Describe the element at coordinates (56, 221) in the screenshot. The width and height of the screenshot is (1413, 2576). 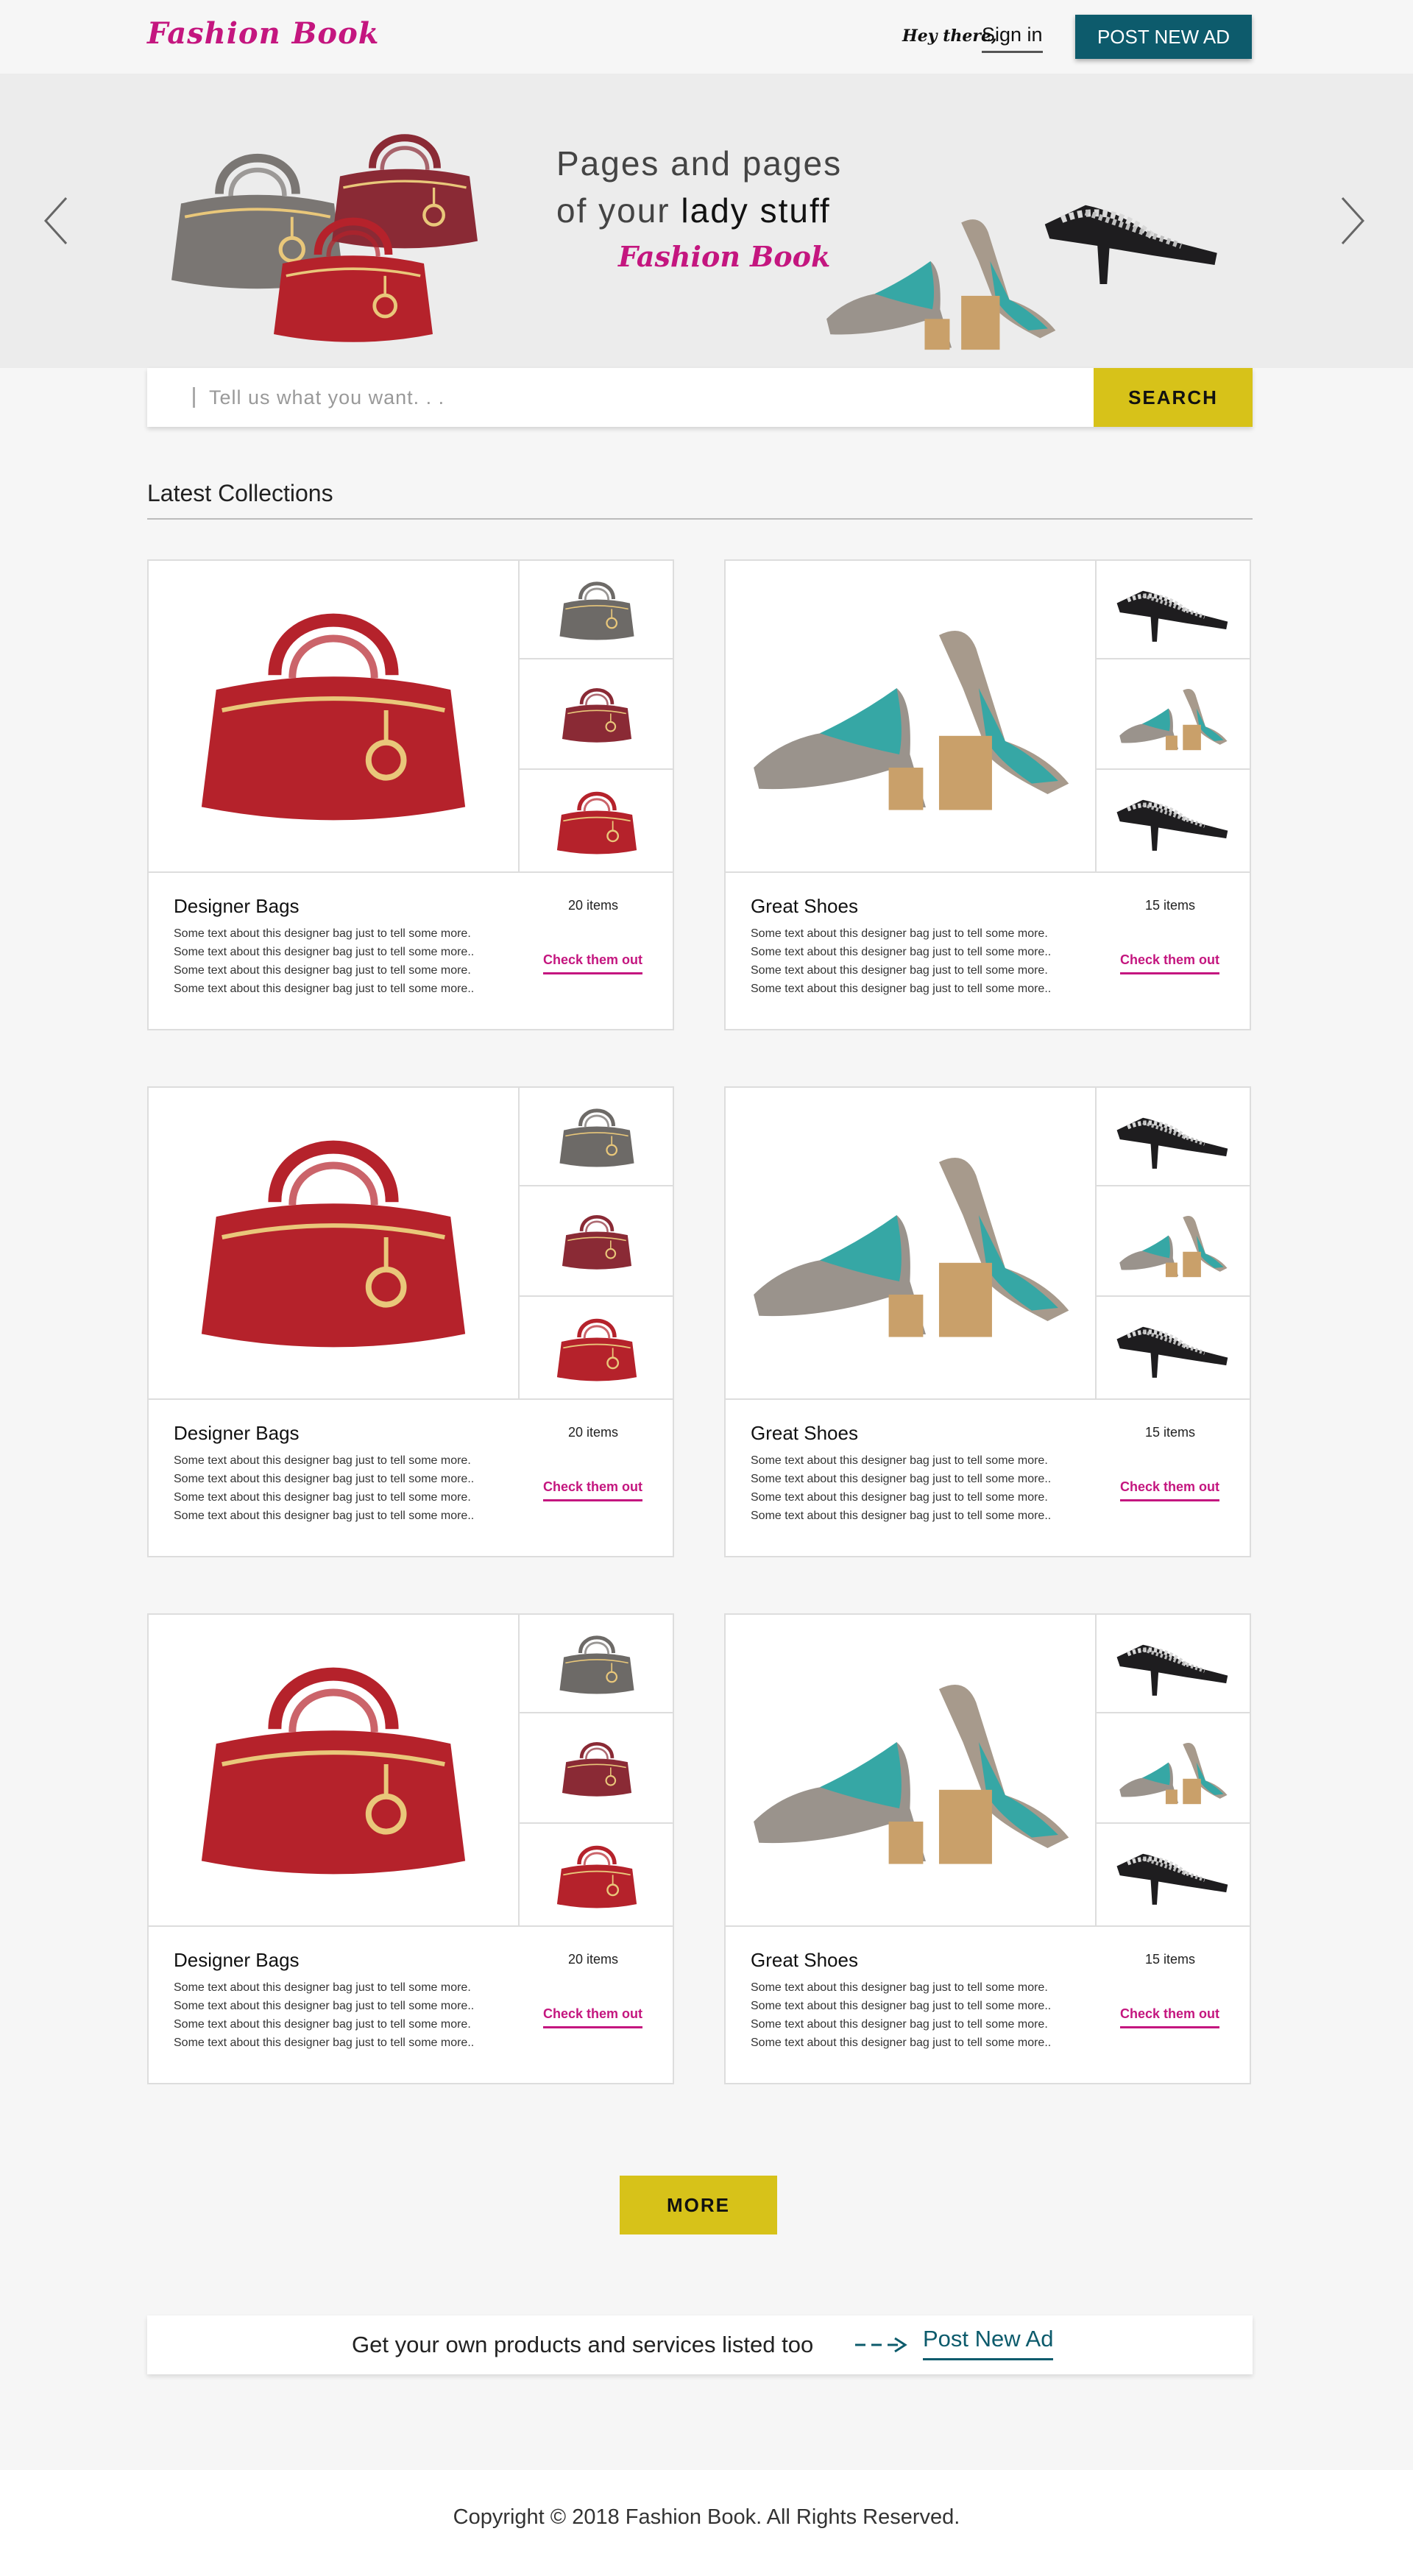
I see `chevron-left-icon` at that location.